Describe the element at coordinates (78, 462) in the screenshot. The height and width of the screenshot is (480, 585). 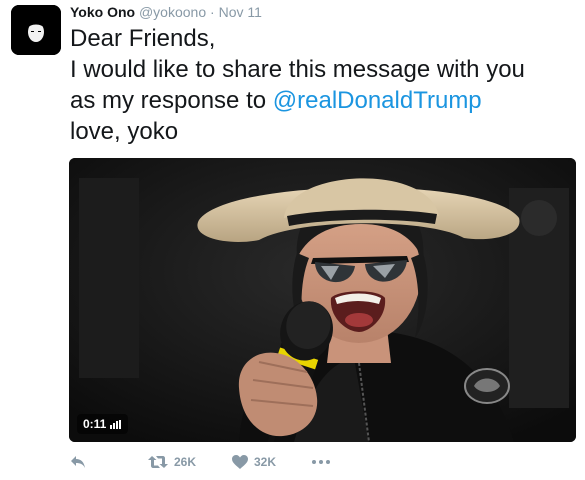
I see `reply-icon` at that location.